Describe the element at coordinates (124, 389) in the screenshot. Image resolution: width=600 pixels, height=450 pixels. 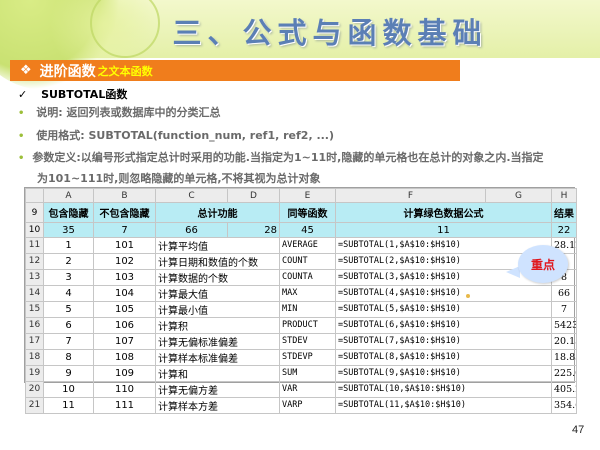
I see `cell: 110` at that location.